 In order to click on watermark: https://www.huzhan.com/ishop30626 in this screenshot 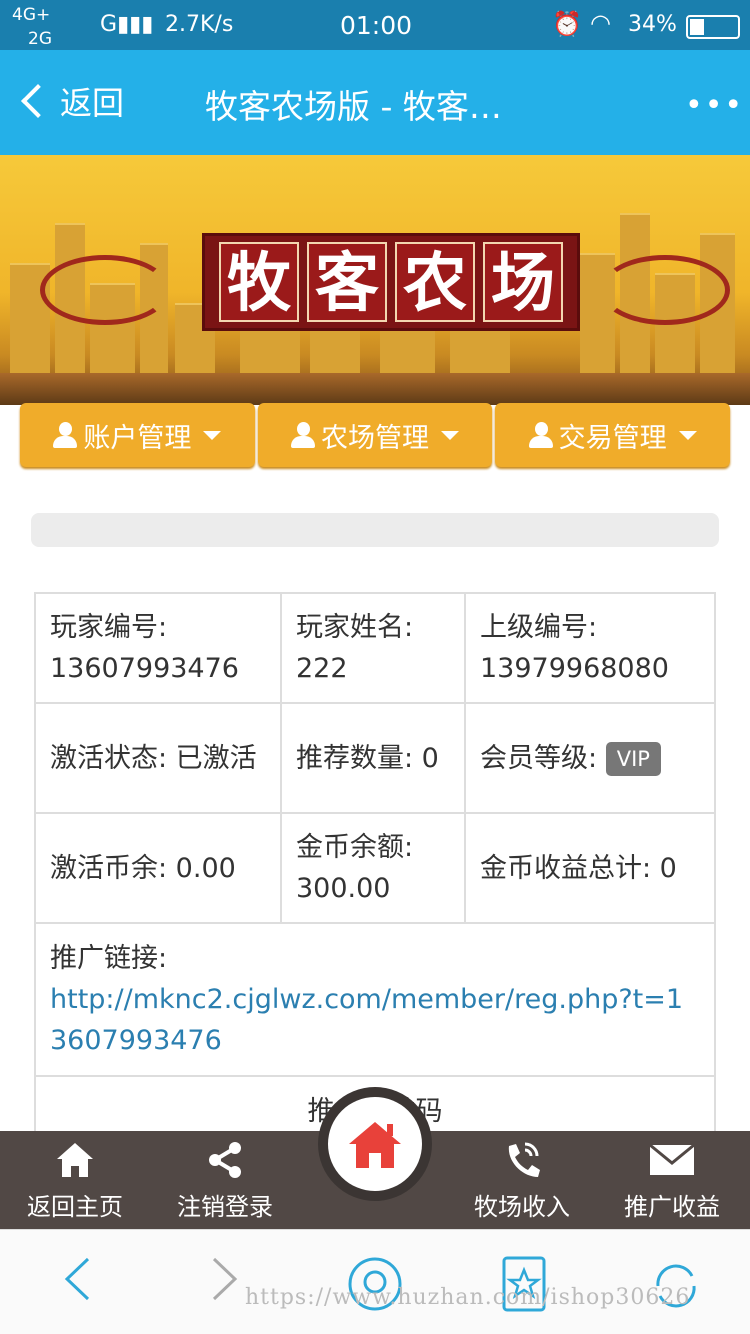, I will do `click(468, 1297)`.